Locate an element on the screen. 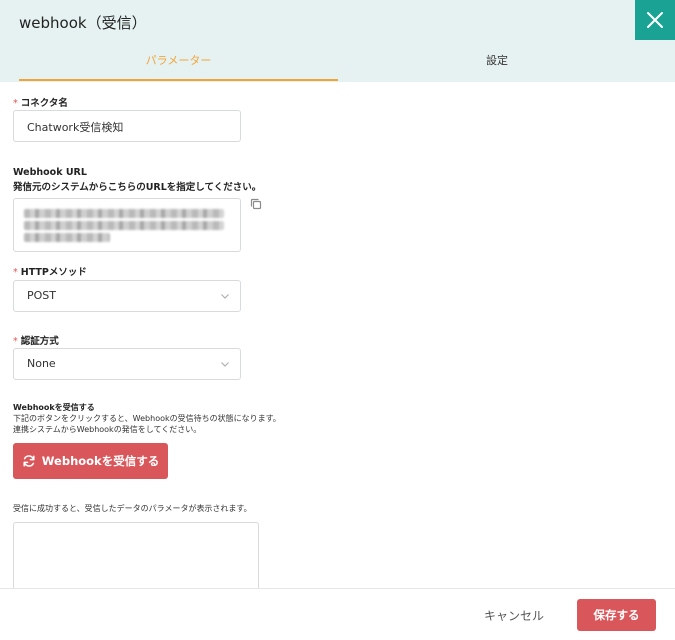  close-icon is located at coordinates (655, 20).